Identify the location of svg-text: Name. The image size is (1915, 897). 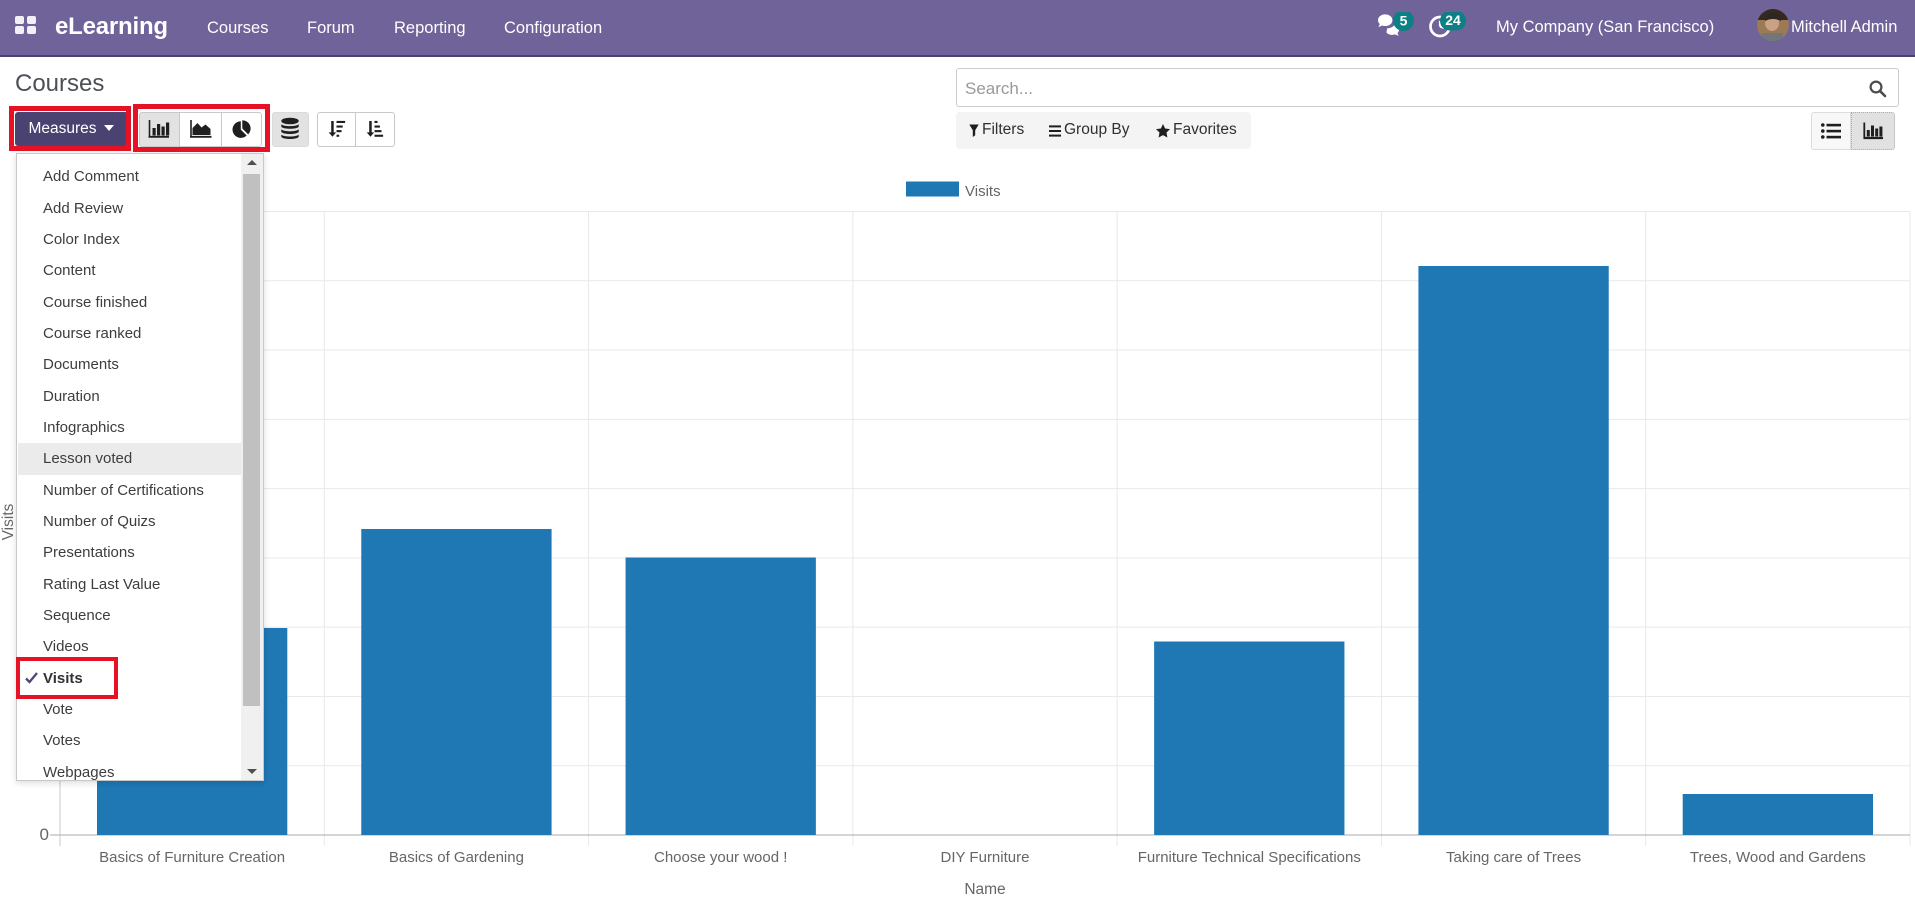
(984, 889).